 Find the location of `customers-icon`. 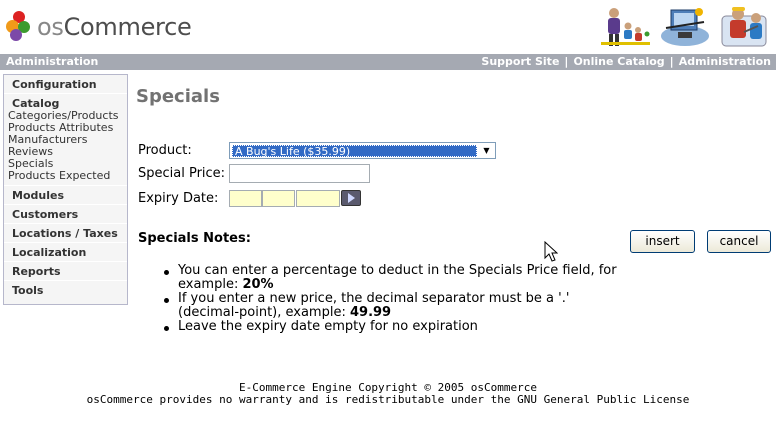

customers-icon is located at coordinates (625, 27).